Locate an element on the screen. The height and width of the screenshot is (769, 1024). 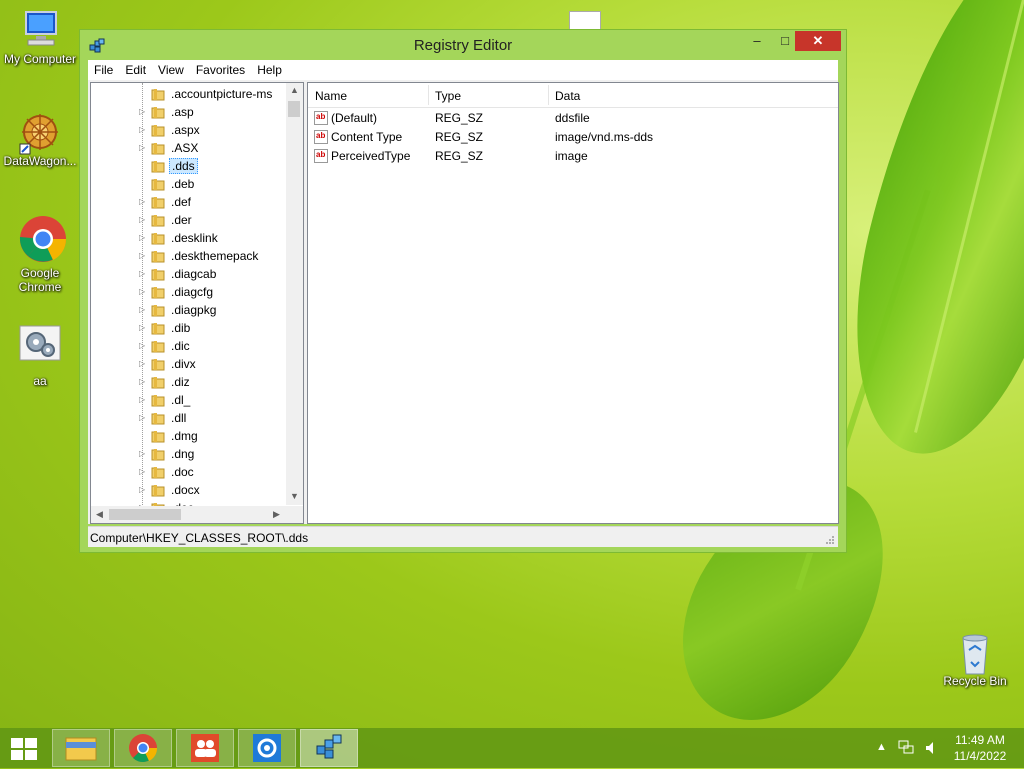
resize-grip-icon is located at coordinates (830, 540).